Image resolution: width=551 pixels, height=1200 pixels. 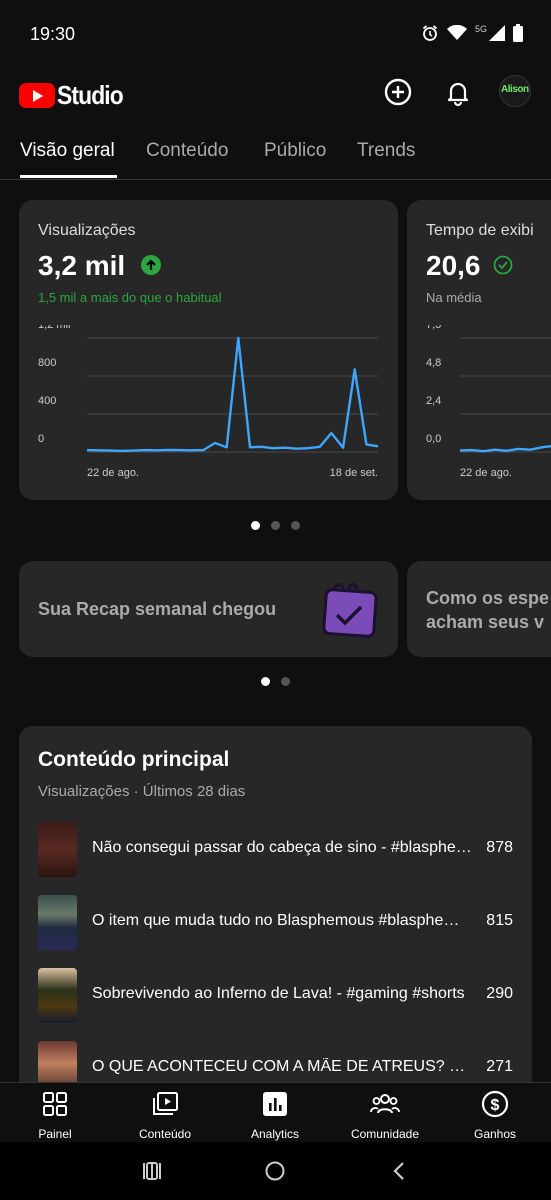 I want to click on notifications-icon, so click(x=458, y=92).